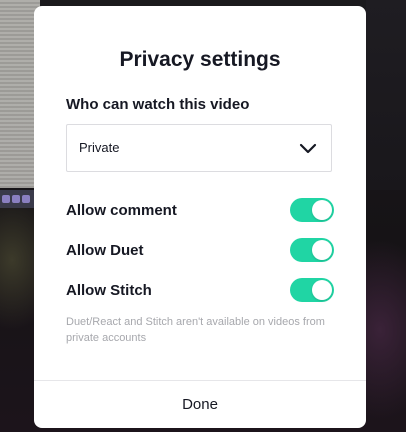  What do you see at coordinates (200, 404) in the screenshot?
I see `done-button: Done` at bounding box center [200, 404].